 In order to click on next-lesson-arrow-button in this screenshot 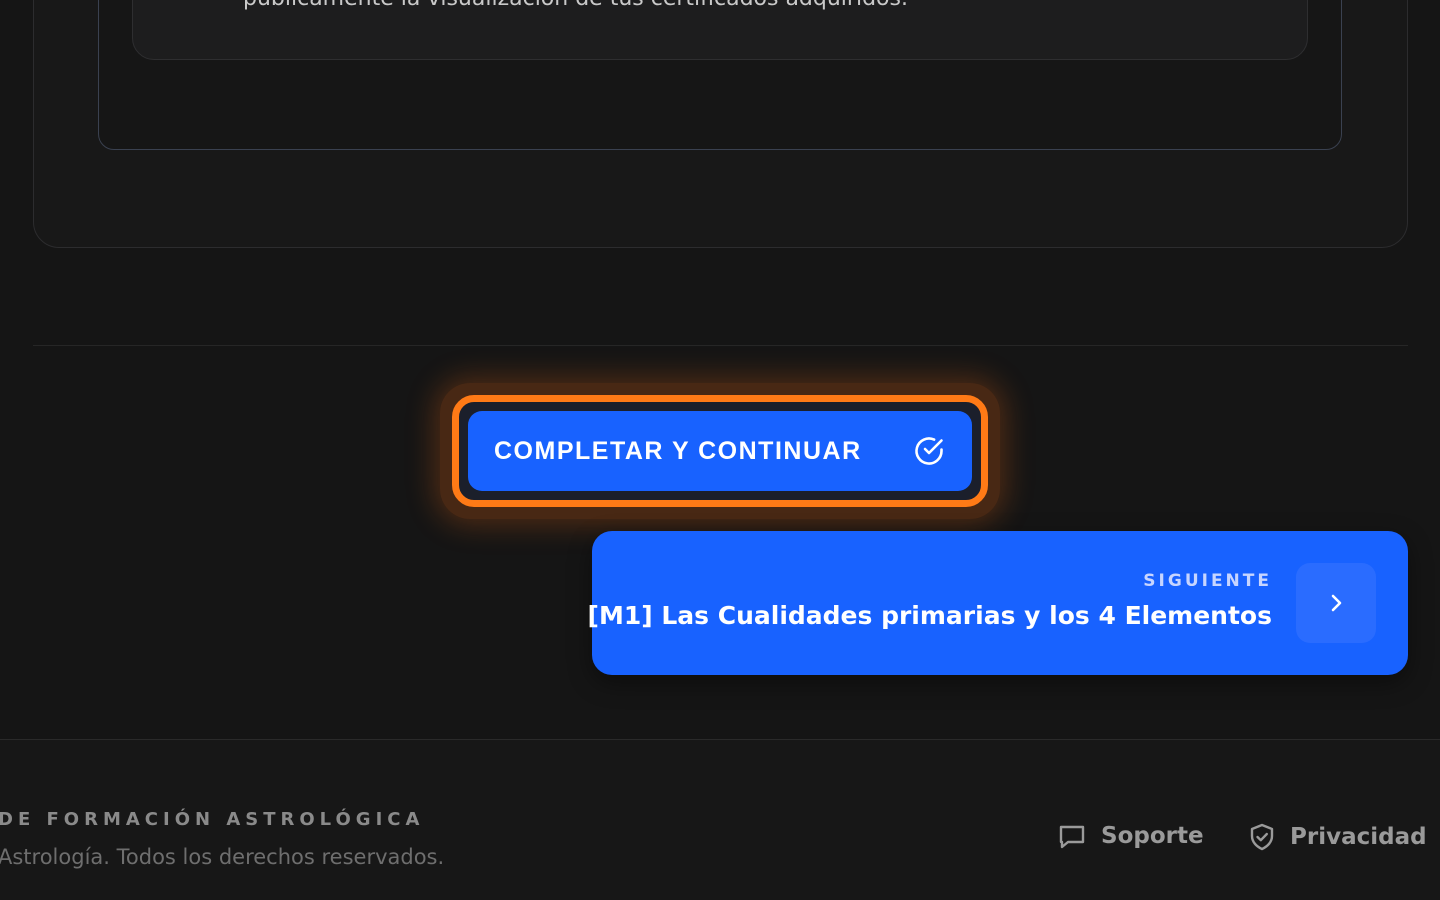, I will do `click(1336, 603)`.